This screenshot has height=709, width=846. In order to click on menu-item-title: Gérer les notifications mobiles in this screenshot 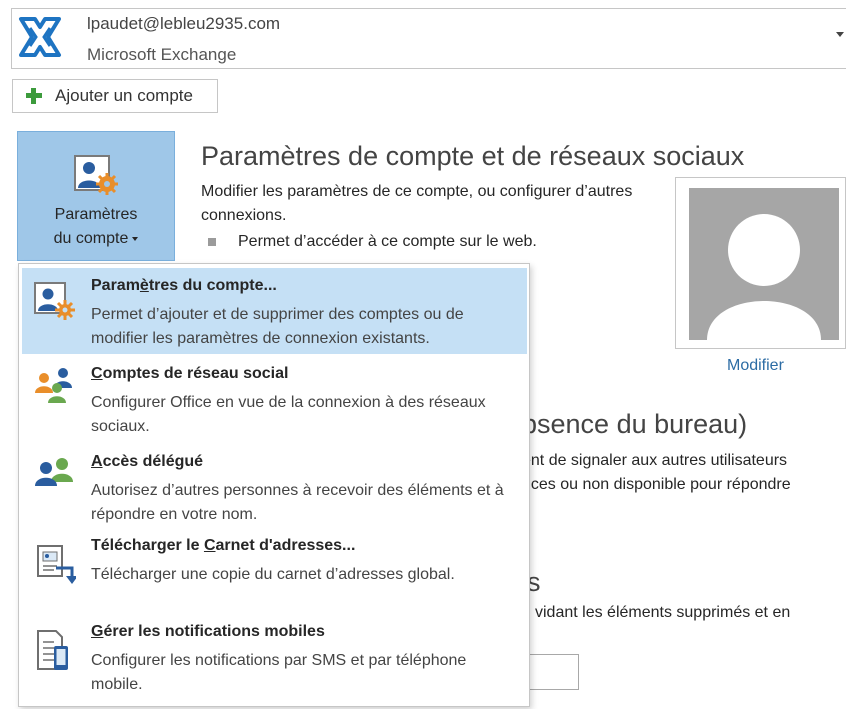, I will do `click(208, 632)`.